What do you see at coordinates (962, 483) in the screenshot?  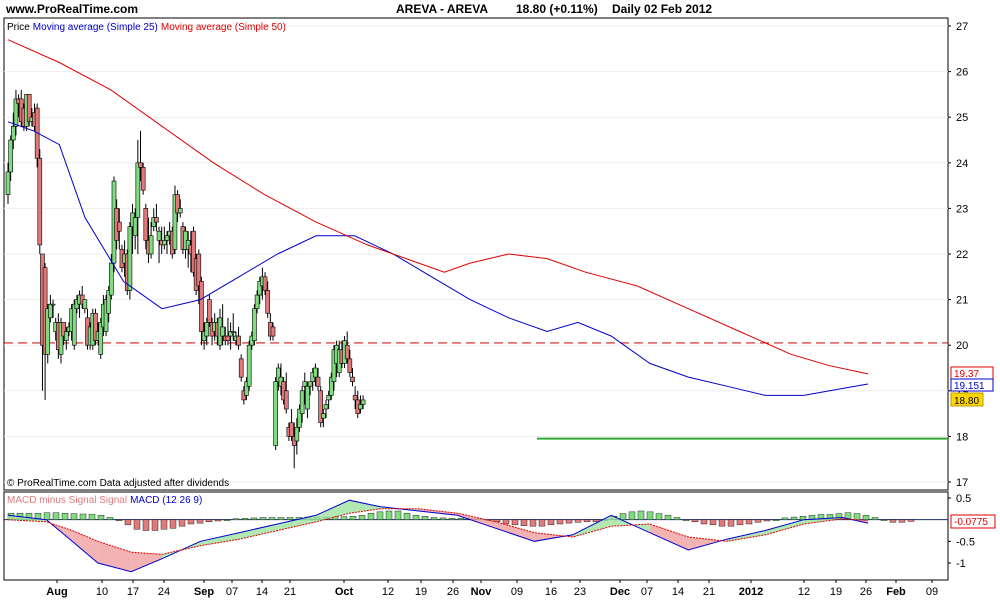 I see `price-tick-label: 17` at bounding box center [962, 483].